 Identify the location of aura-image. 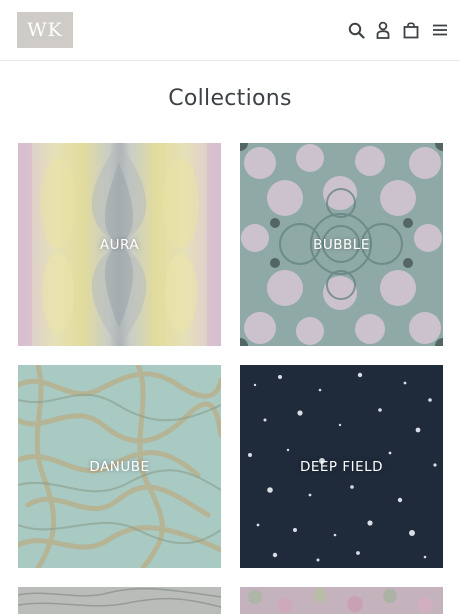
(119, 244).